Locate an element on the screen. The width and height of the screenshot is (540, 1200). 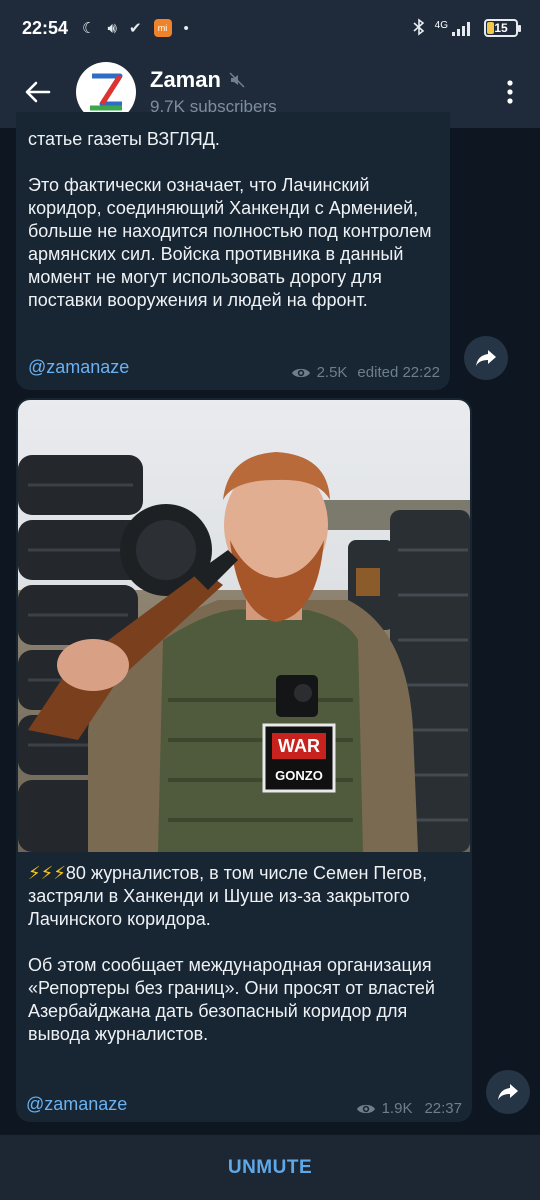
network-type: 4G is located at coordinates (441, 25).